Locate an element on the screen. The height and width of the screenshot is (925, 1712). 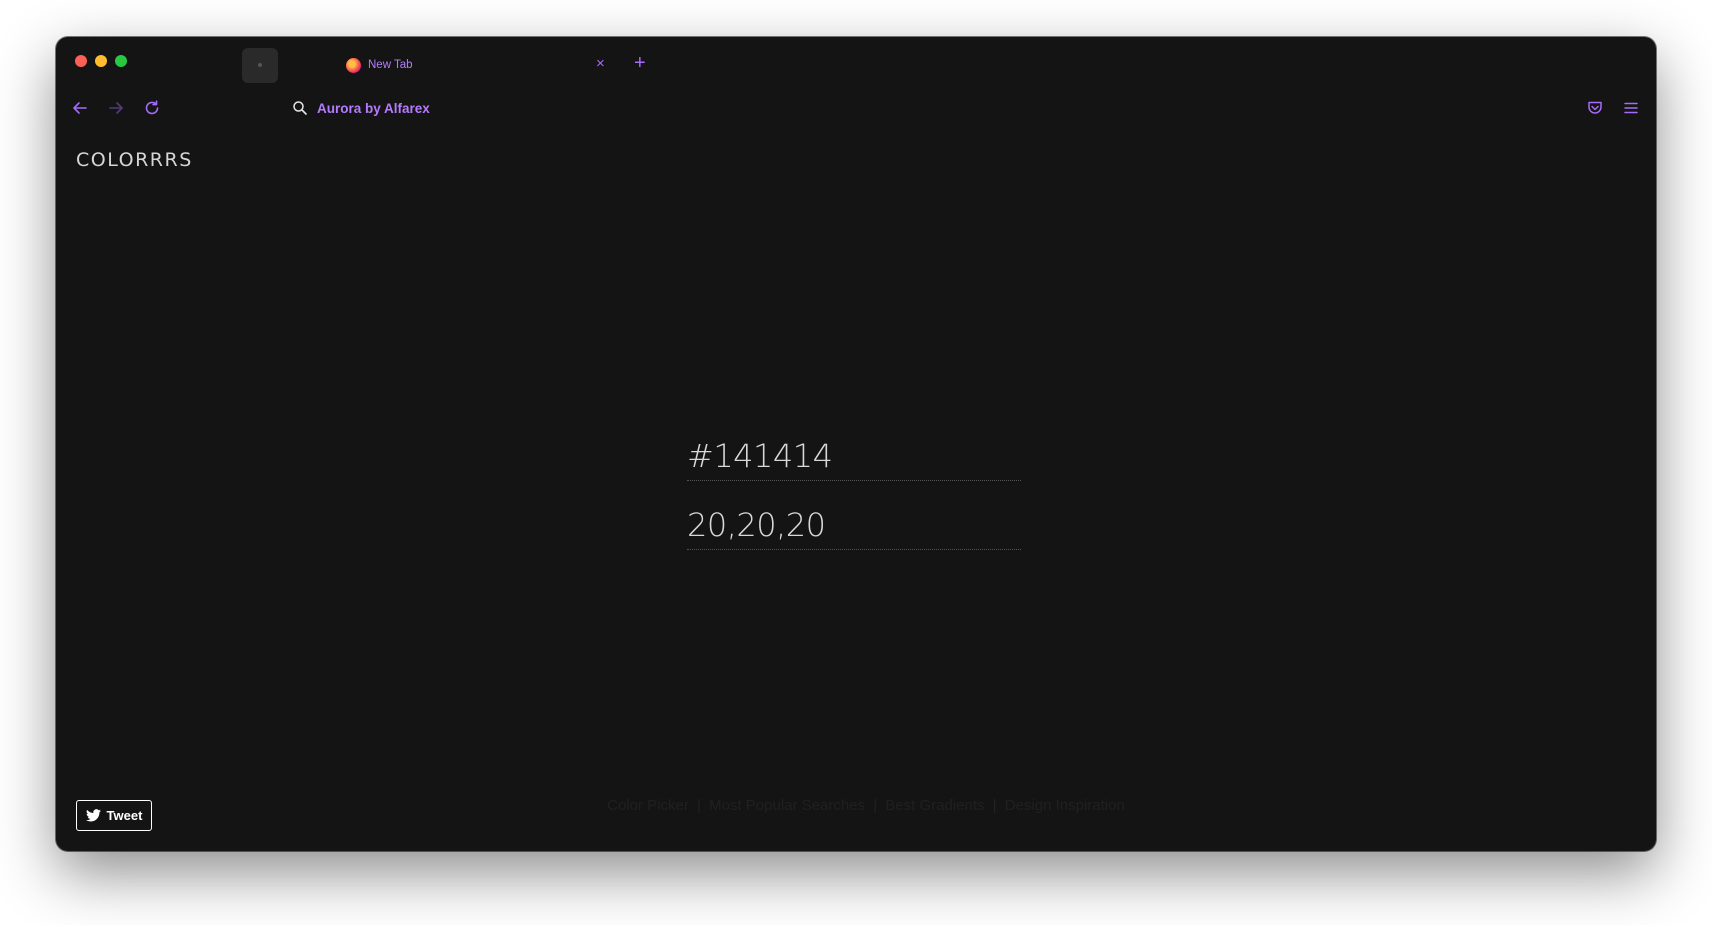
color-inputs: #141414 20,20,20 is located at coordinates (854, 490).